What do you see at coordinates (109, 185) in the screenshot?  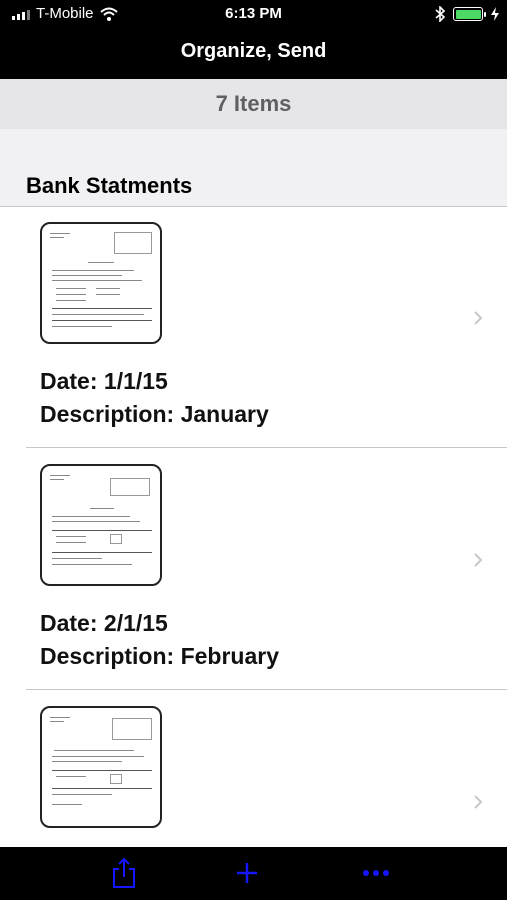 I see `section-title: Bank Statments` at bounding box center [109, 185].